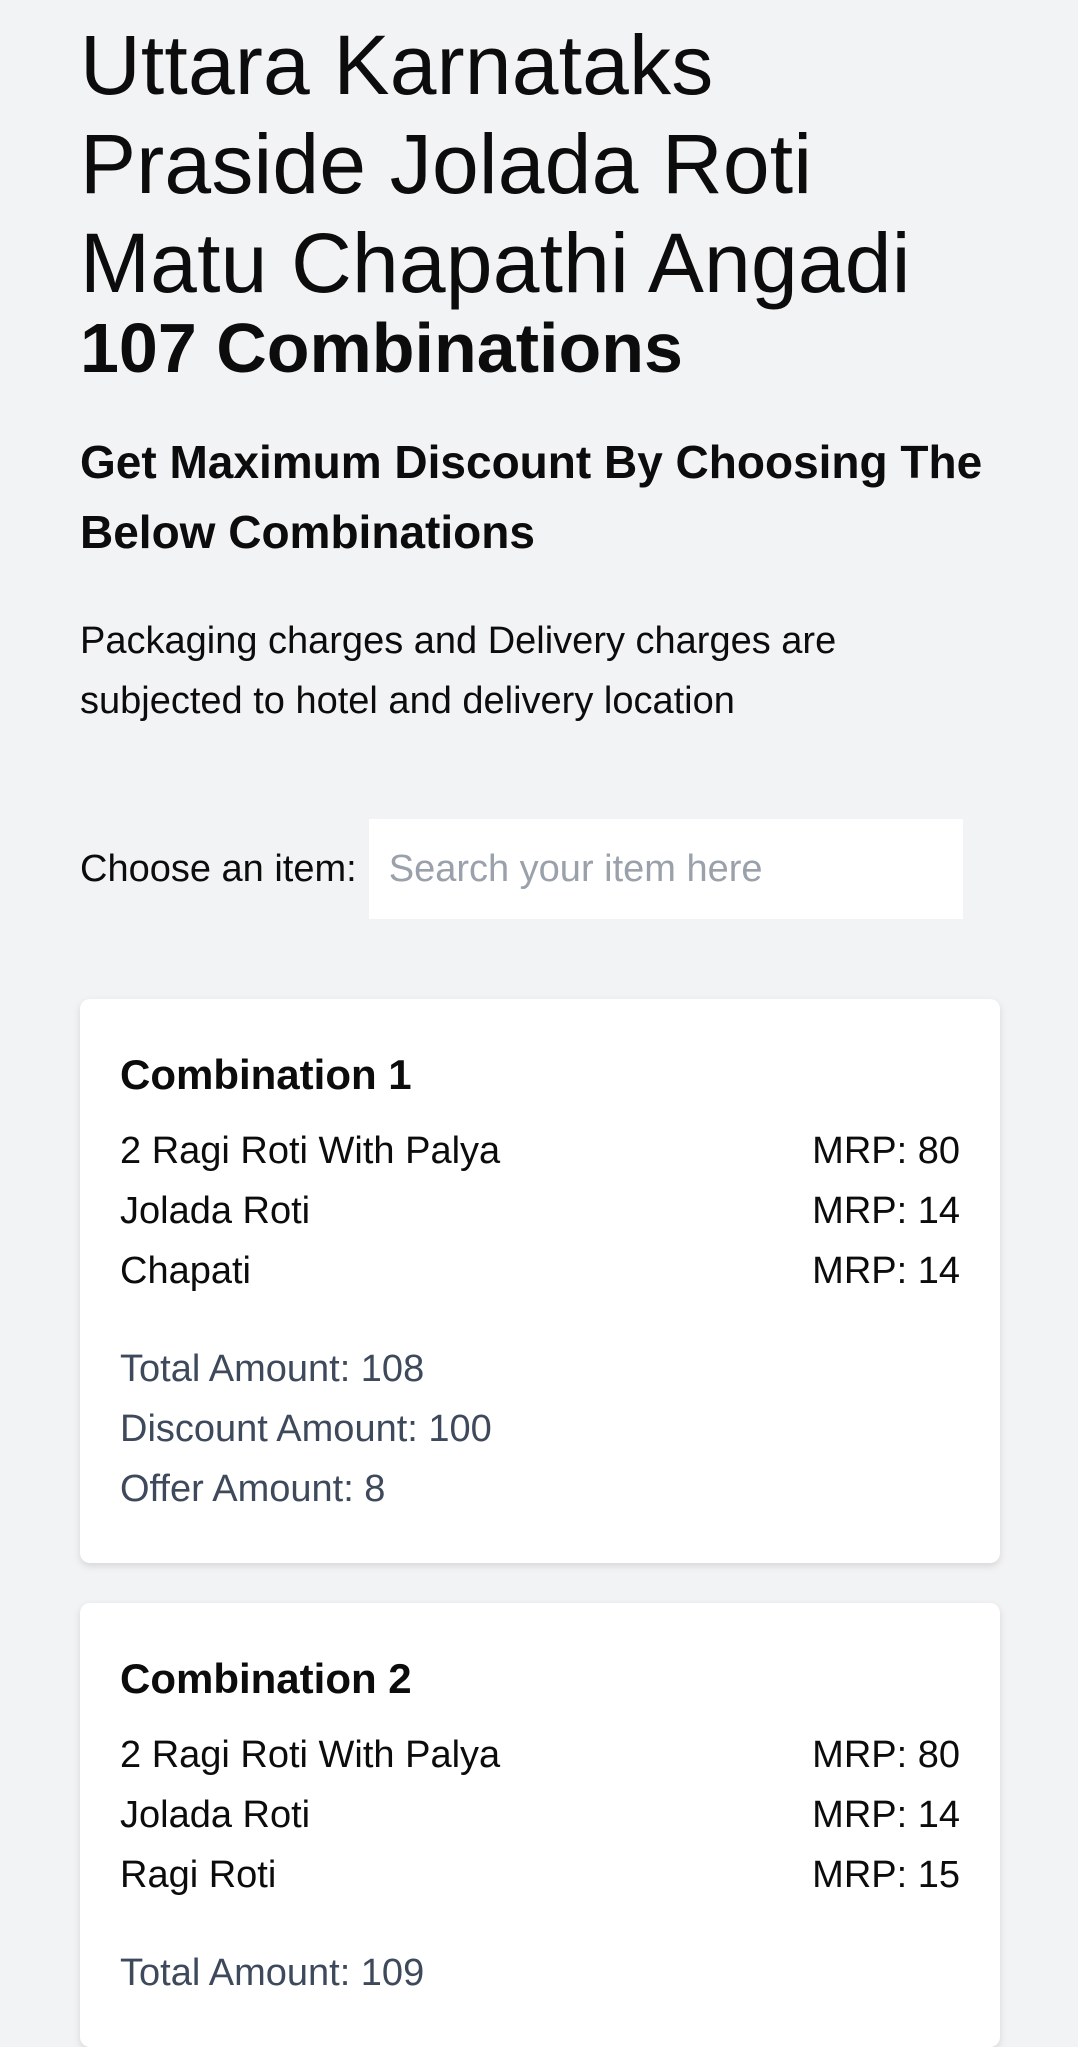 The height and width of the screenshot is (2047, 1078). Describe the element at coordinates (185, 1271) in the screenshot. I see `item-name: Chapati` at that location.